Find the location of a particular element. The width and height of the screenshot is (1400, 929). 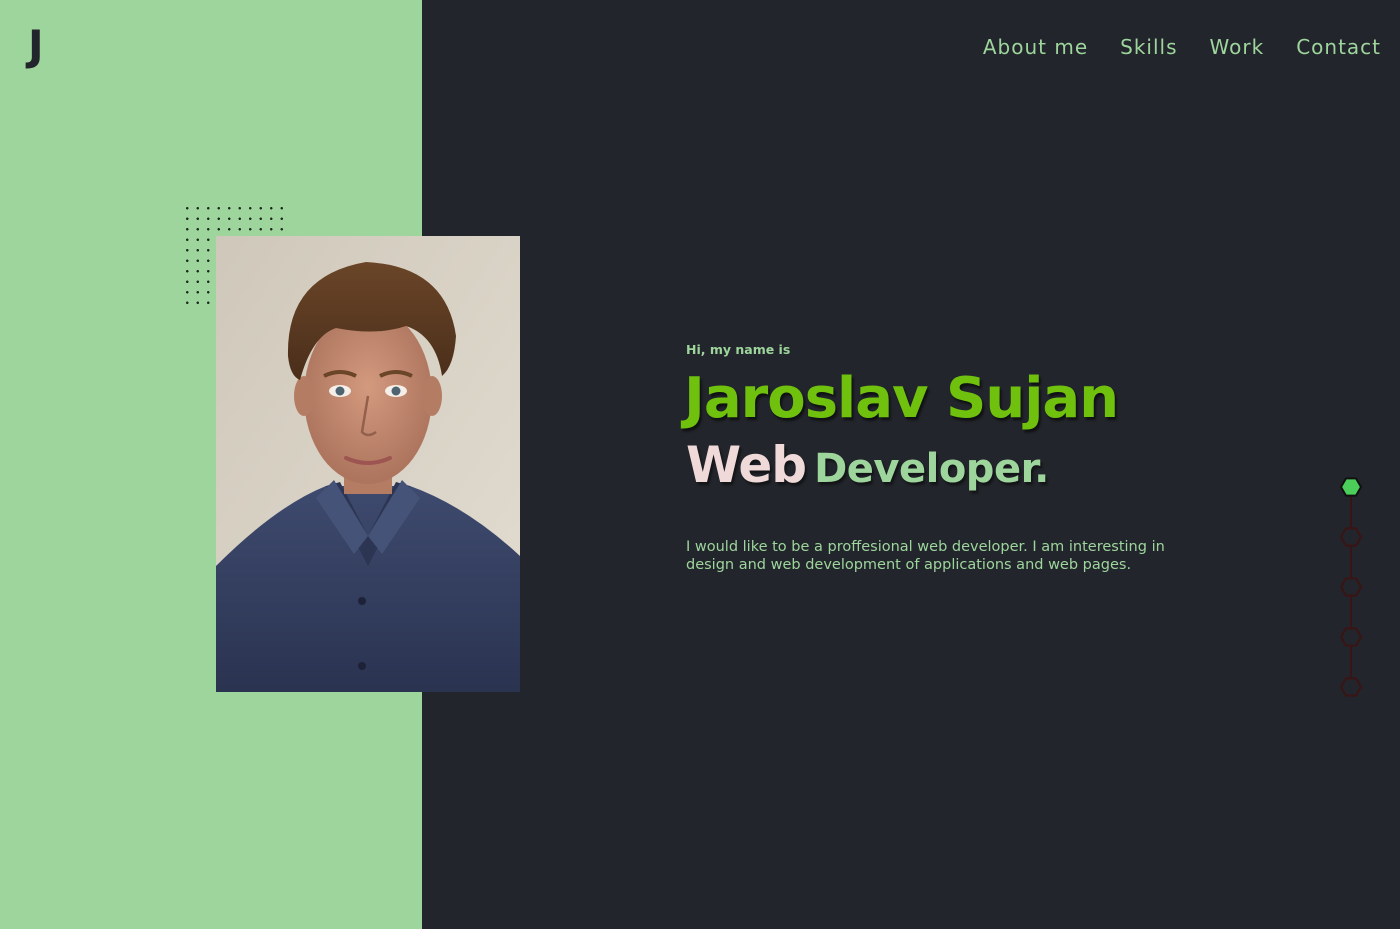

logo: J is located at coordinates (36, 46).